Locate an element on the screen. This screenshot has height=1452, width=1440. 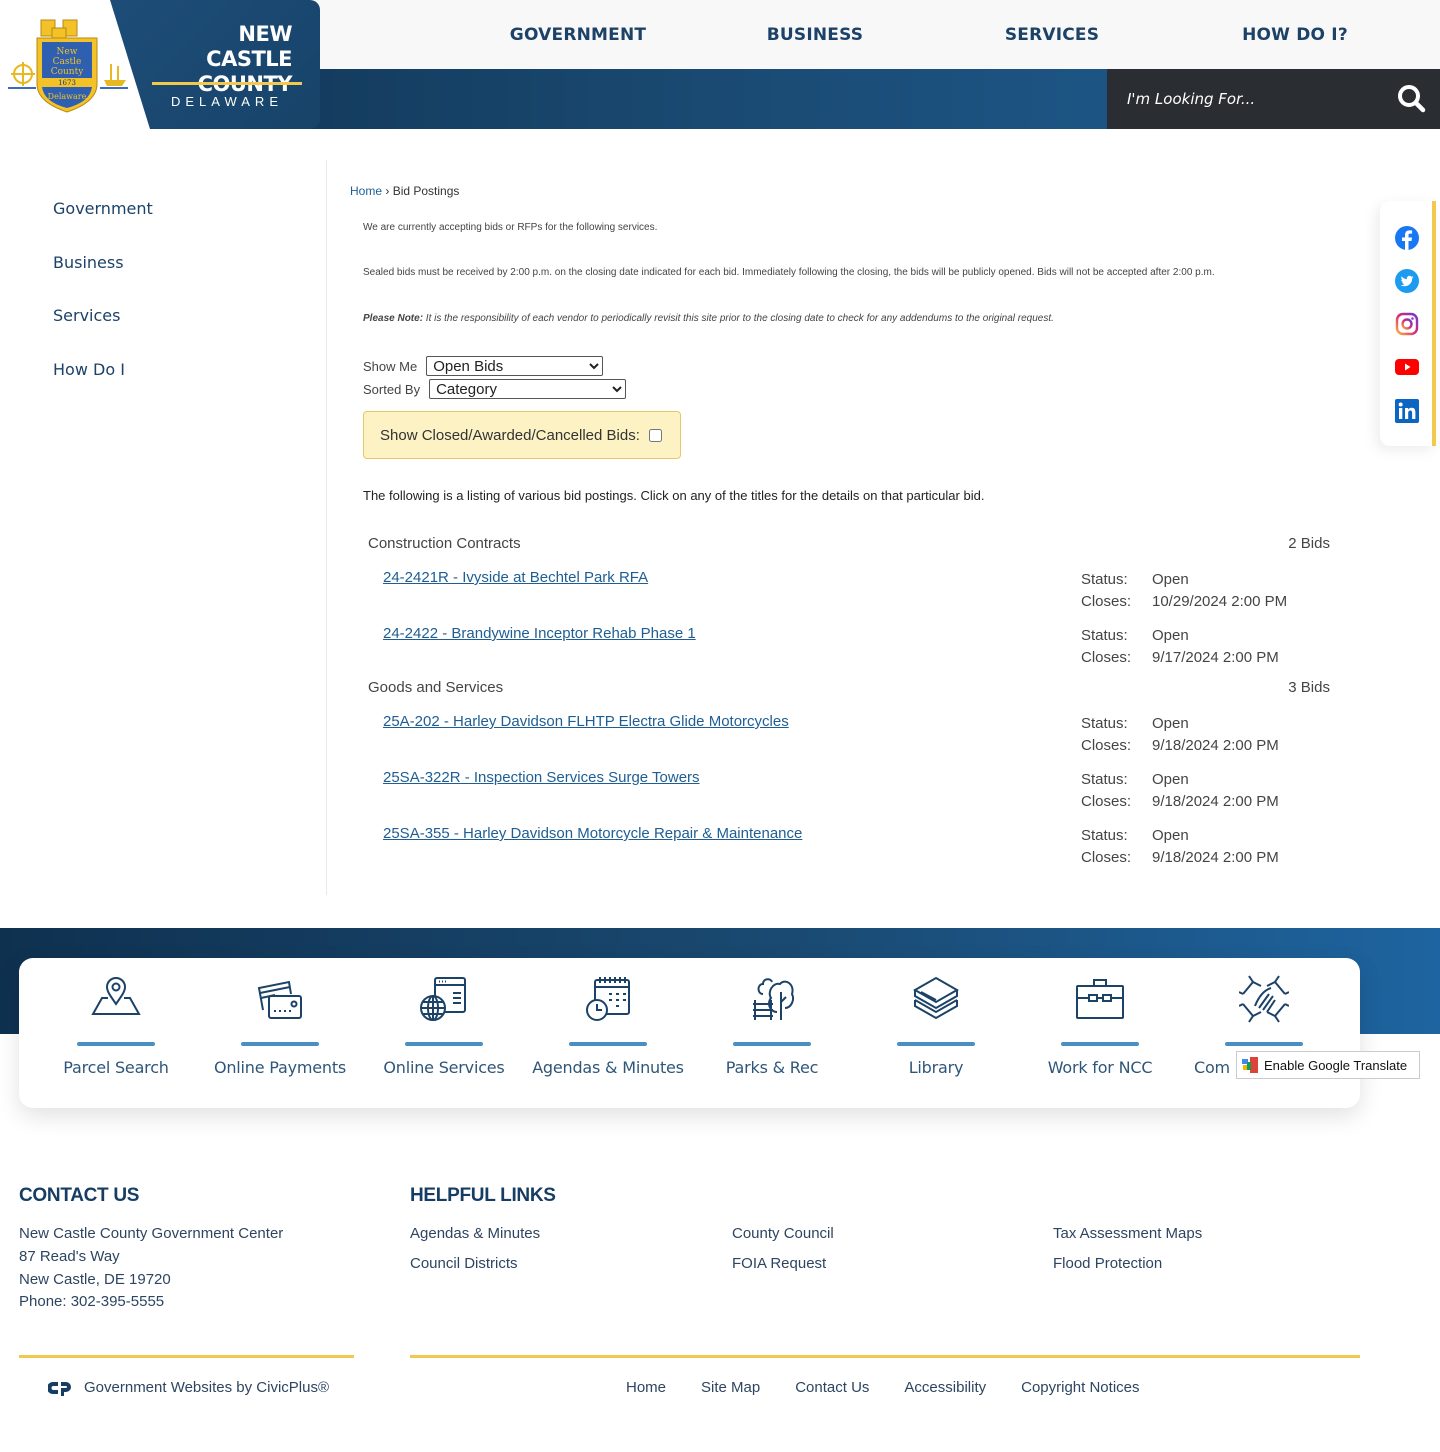
show-me-select: Open Bids is located at coordinates (515, 366).